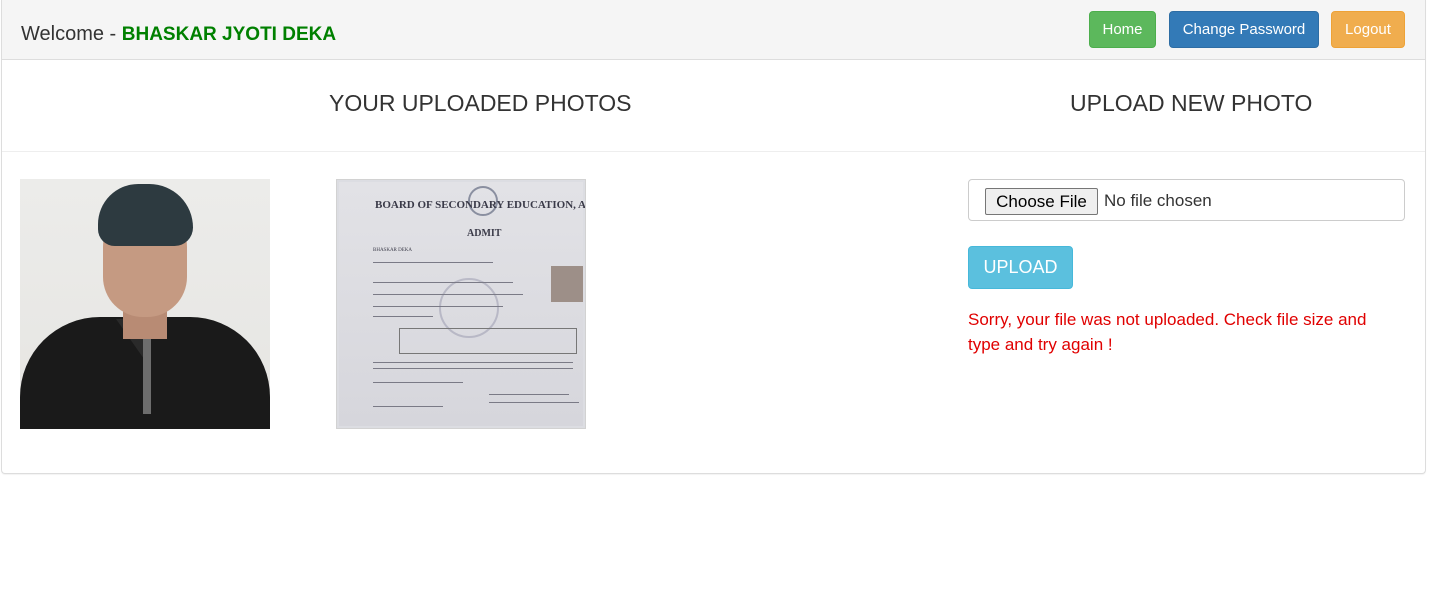 The height and width of the screenshot is (610, 1442). Describe the element at coordinates (393, 250) in the screenshot. I see `admit-card-name: BHASKAR DEKA` at that location.